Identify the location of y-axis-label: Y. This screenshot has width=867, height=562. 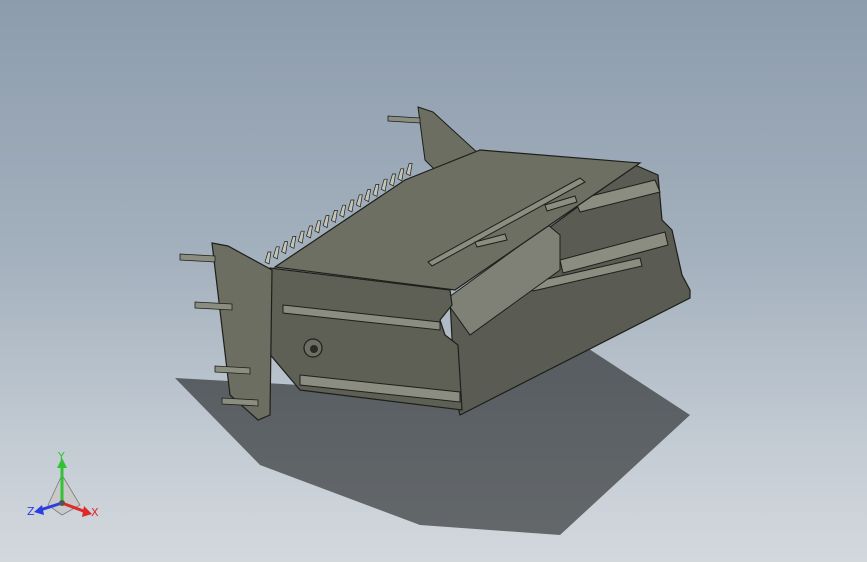
(61, 456).